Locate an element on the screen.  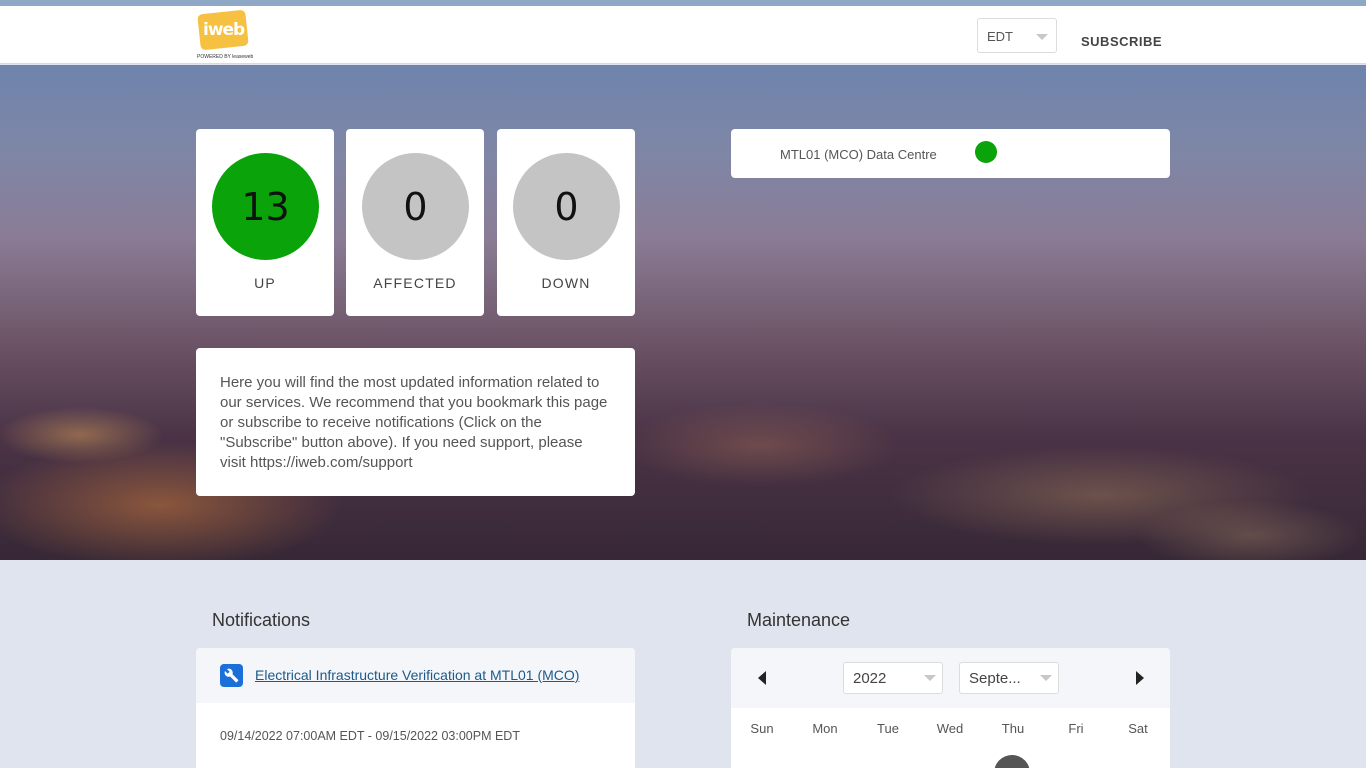
weekday-fri: Fri is located at coordinates (1076, 728).